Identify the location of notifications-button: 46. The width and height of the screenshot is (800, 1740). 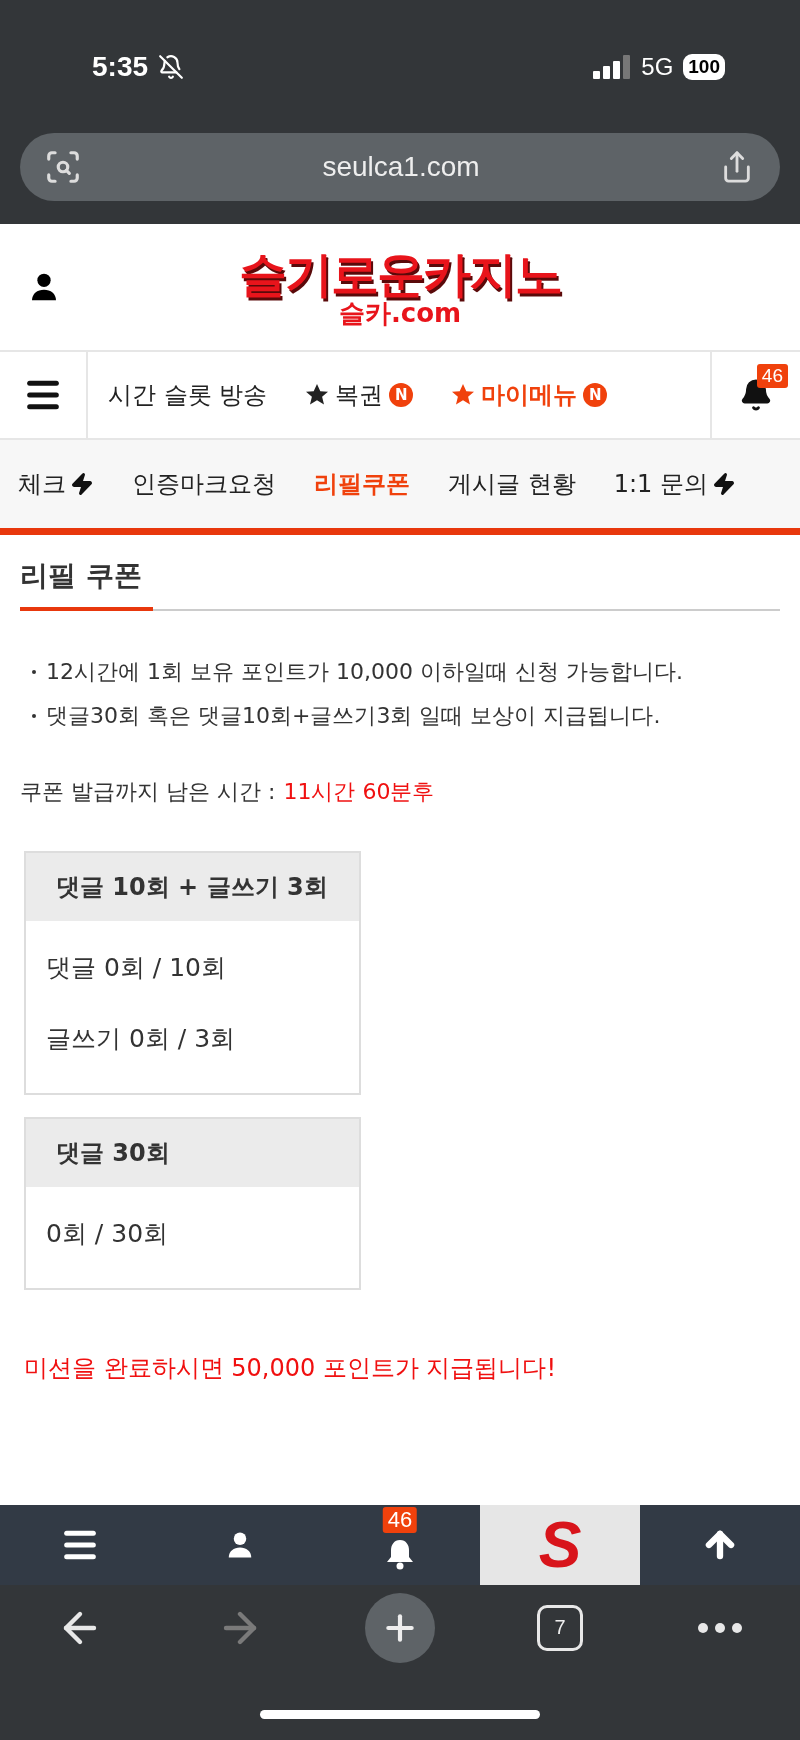
(400, 1545).